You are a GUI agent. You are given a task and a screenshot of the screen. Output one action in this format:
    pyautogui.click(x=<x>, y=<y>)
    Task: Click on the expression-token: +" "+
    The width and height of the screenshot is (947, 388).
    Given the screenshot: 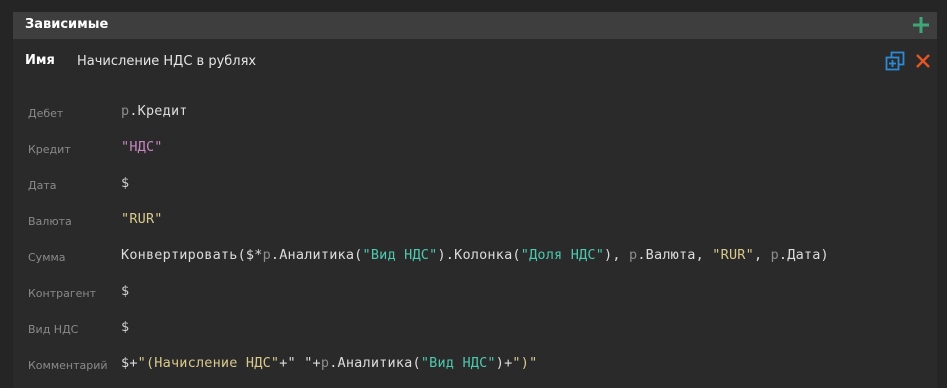 What is the action you would take?
    pyautogui.click(x=300, y=363)
    